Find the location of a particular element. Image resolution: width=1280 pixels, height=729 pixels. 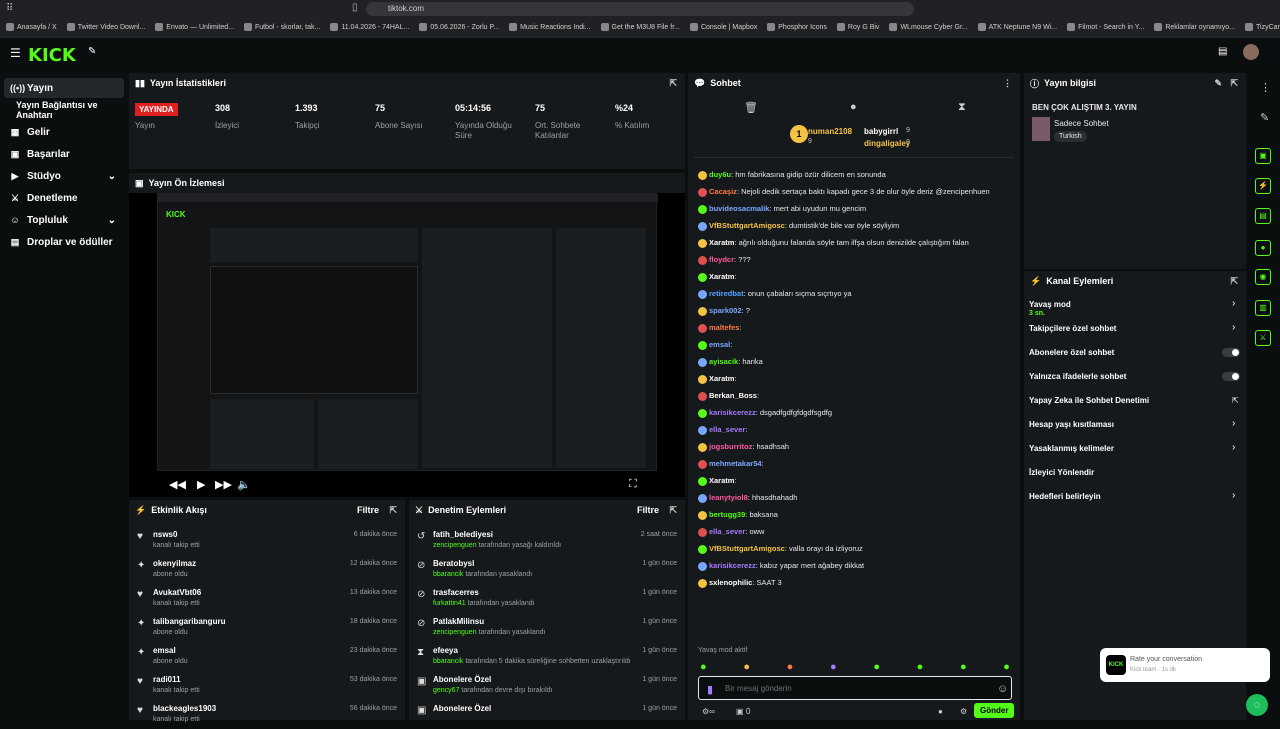

activity-user: okenyilmaz is located at coordinates (174, 563).